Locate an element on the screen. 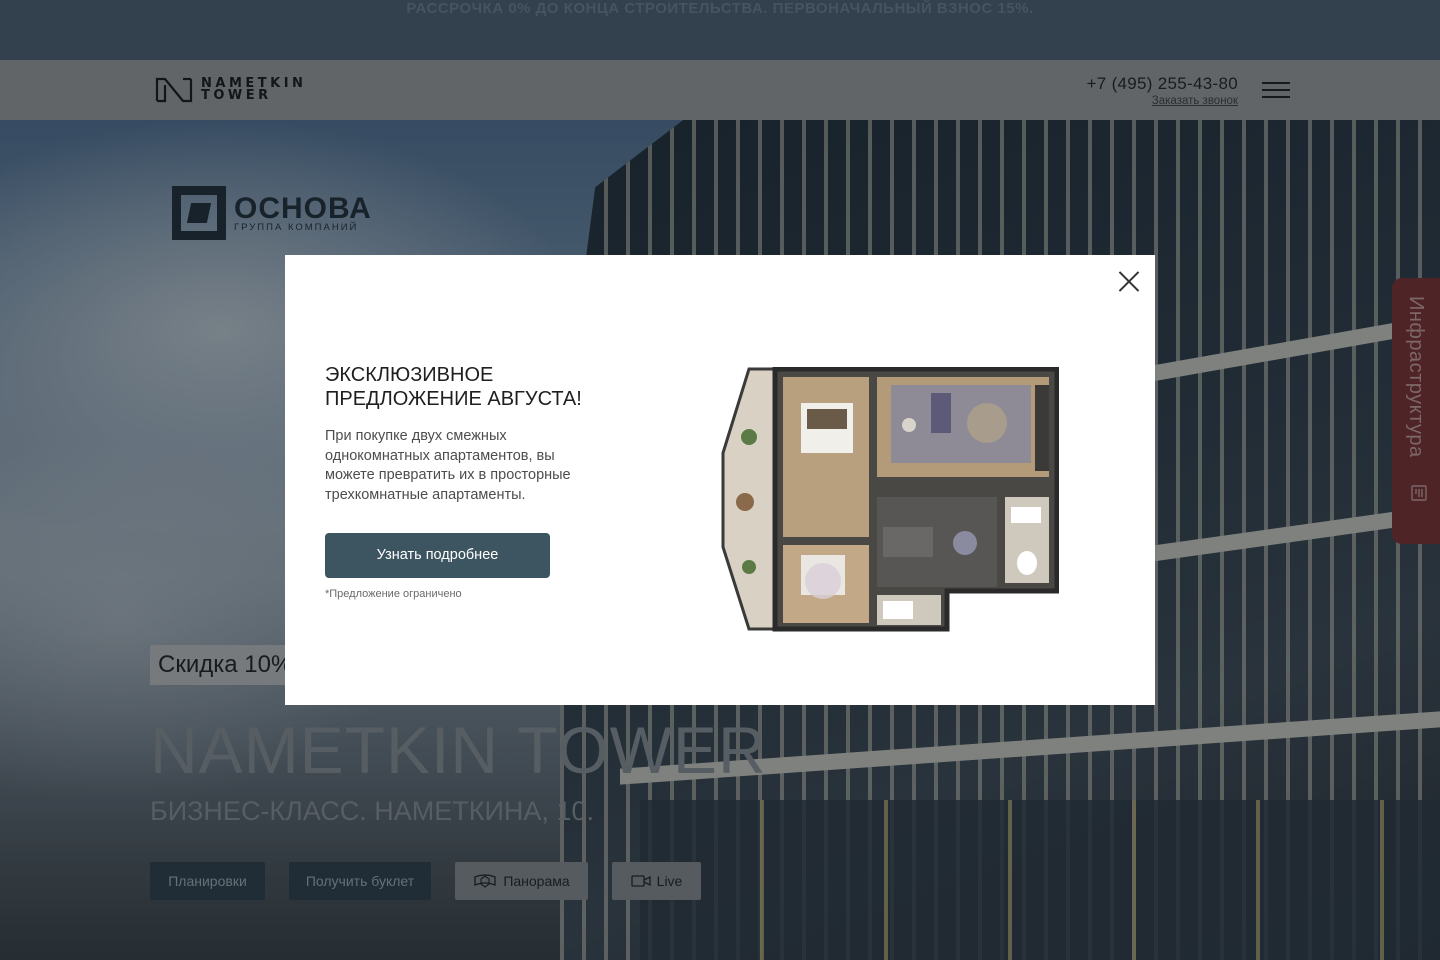  floor-plan-image is located at coordinates (890, 499).